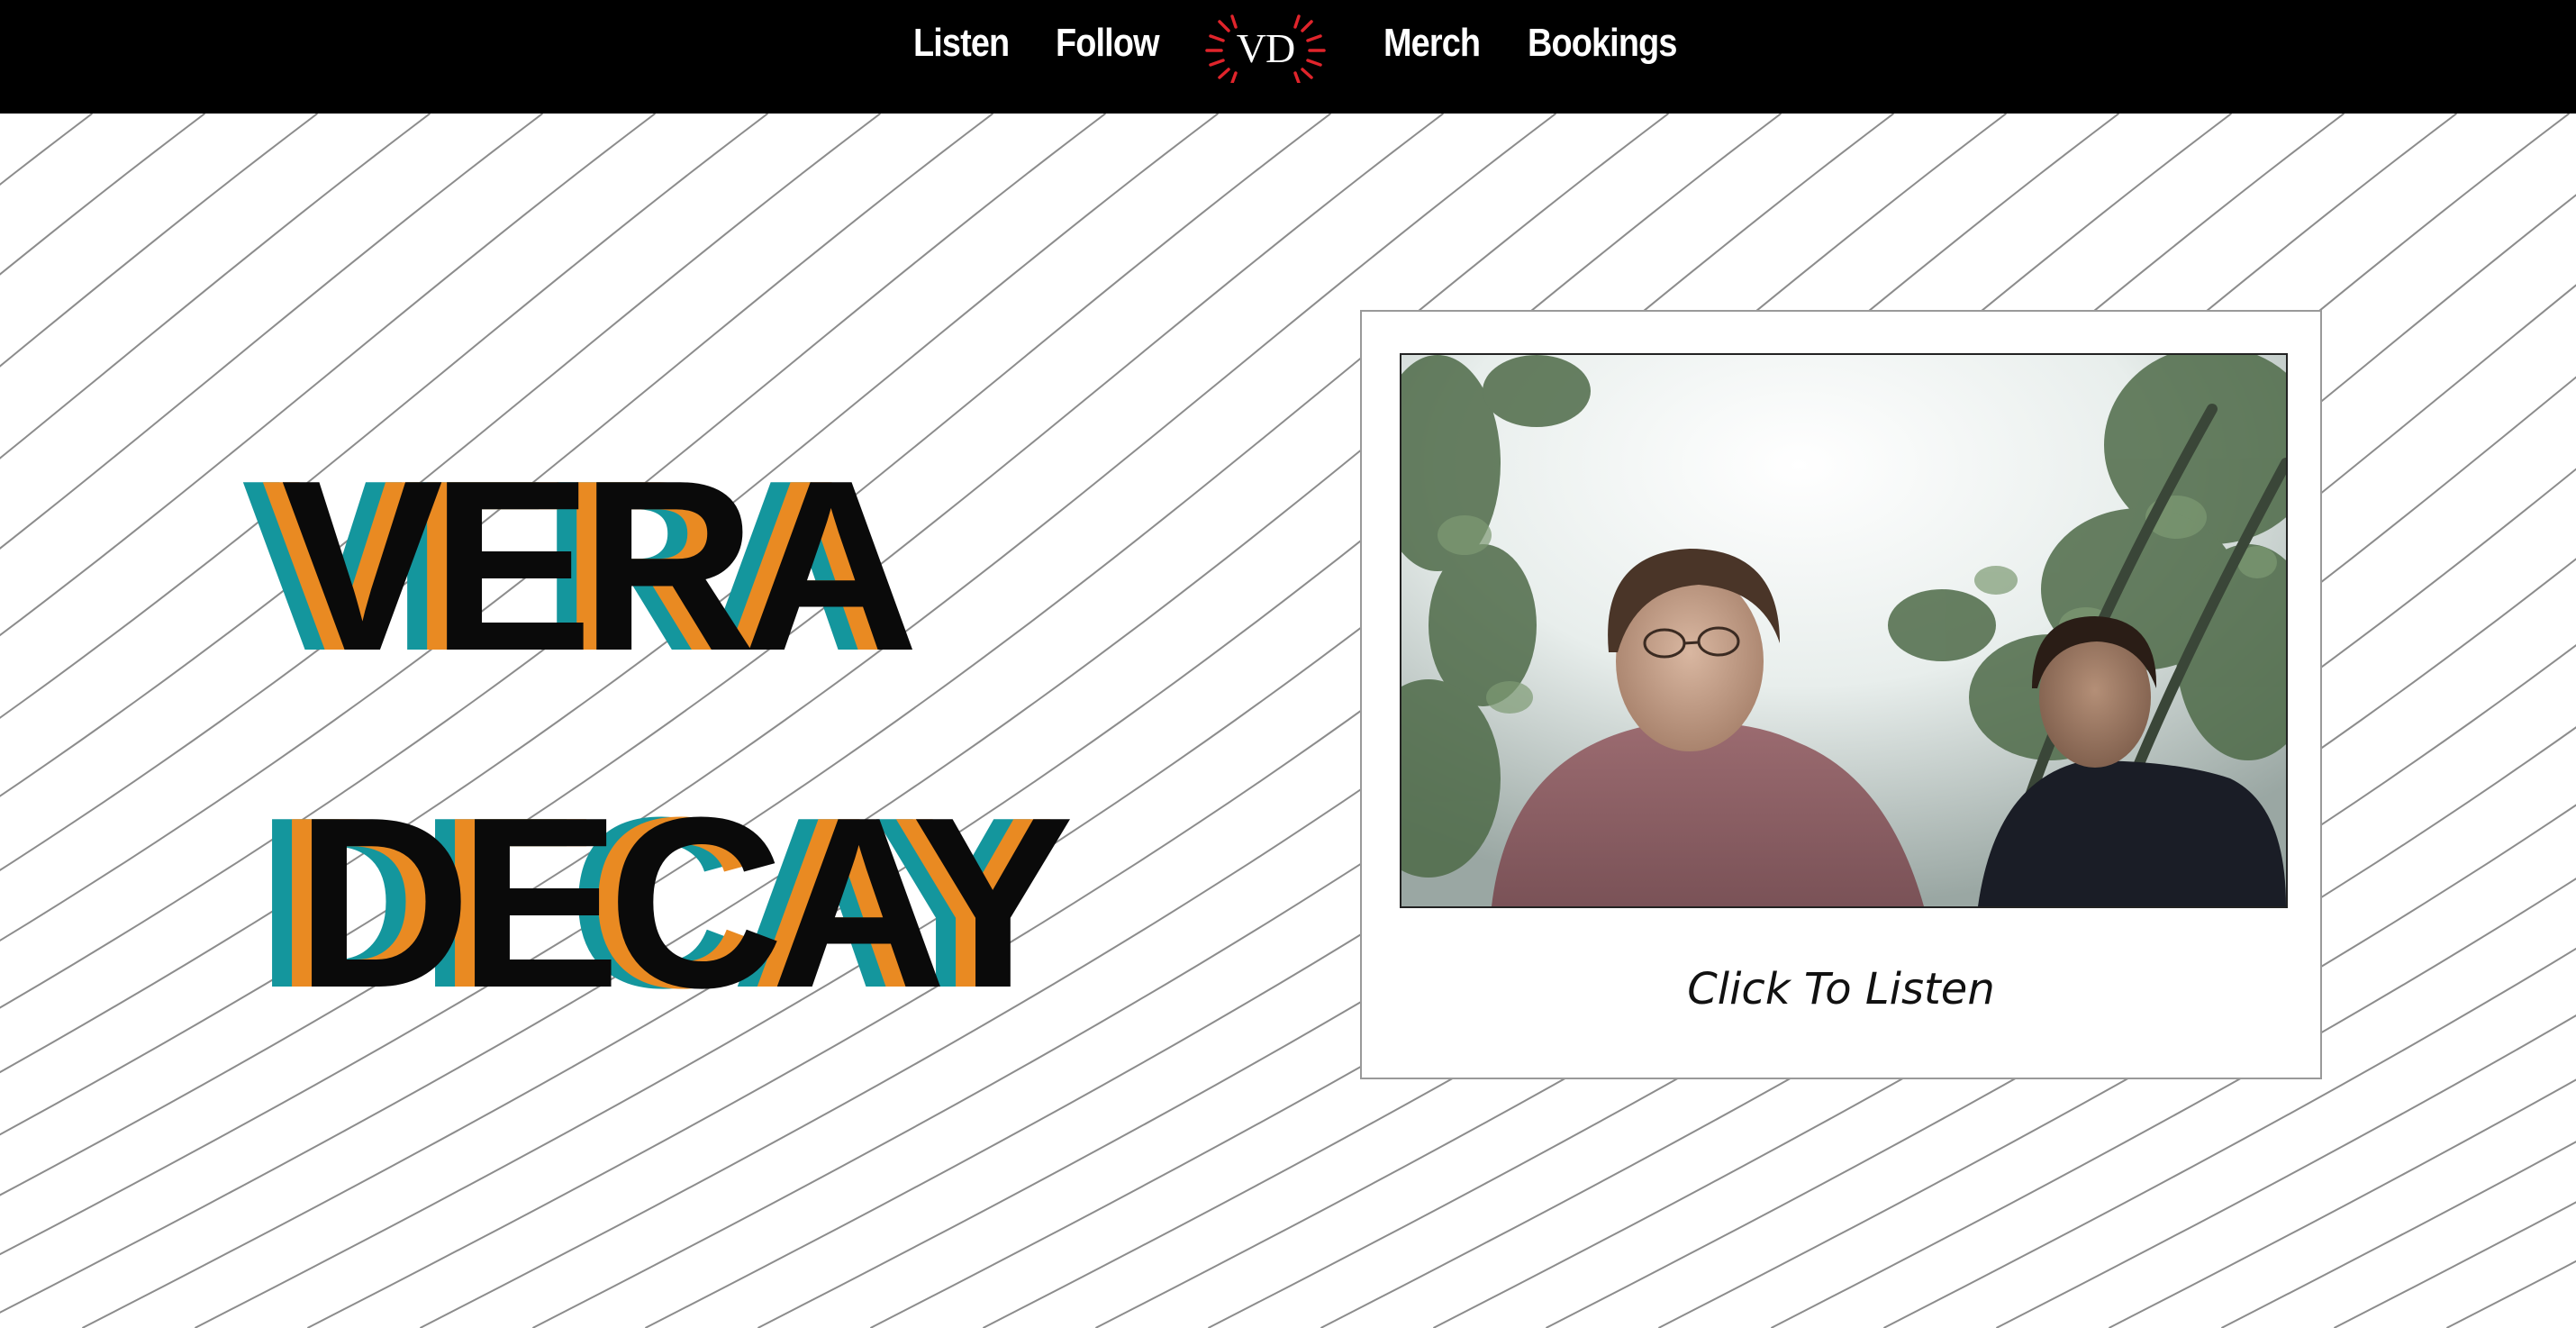 The image size is (2576, 1328). What do you see at coordinates (600, 566) in the screenshot?
I see `hero-title-line1: VERA` at bounding box center [600, 566].